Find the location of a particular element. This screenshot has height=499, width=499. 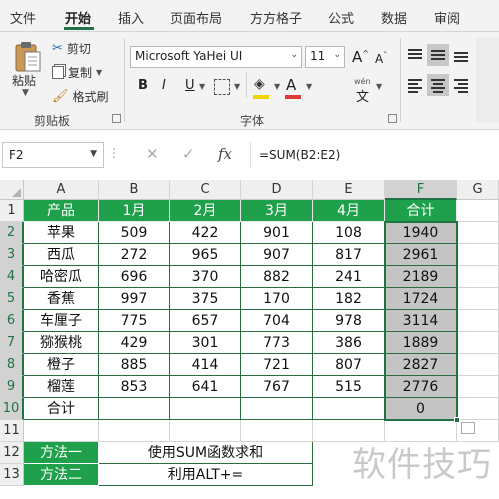

row-header-6: 6 is located at coordinates (12, 321).